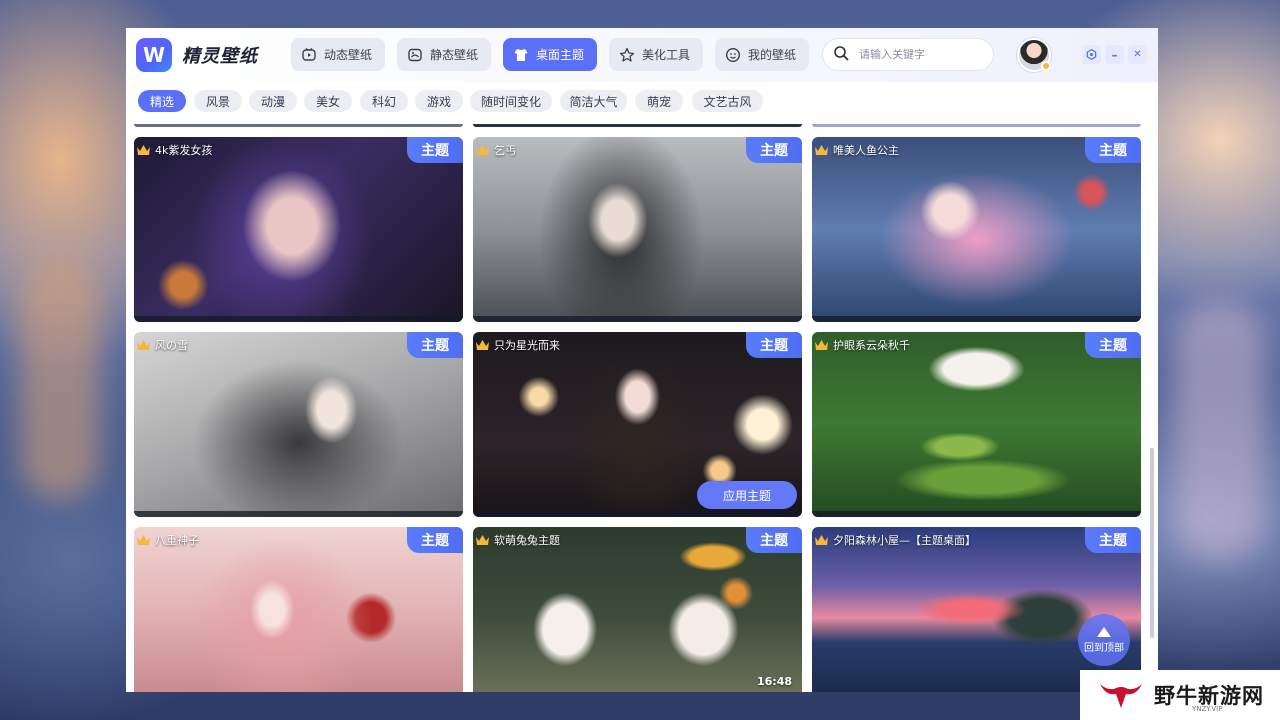 Image resolution: width=1280 pixels, height=720 pixels. What do you see at coordinates (866, 150) in the screenshot?
I see `card-title-text: 唯美人鱼公主` at bounding box center [866, 150].